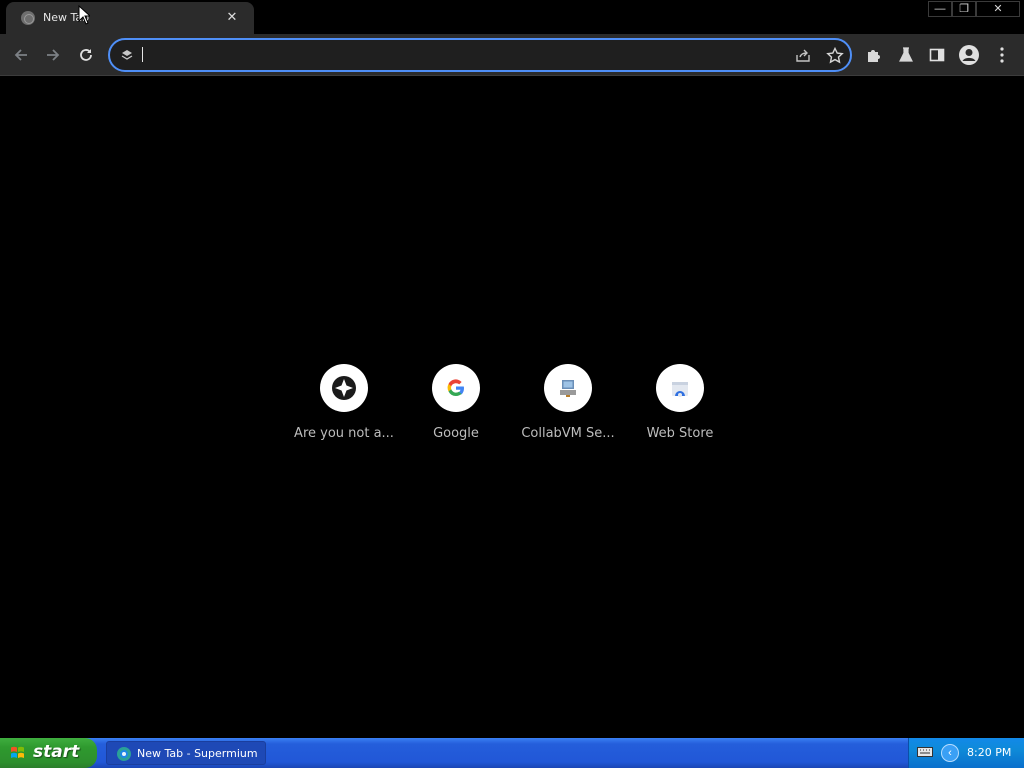  I want to click on windows-logo-icon, so click(17, 752).